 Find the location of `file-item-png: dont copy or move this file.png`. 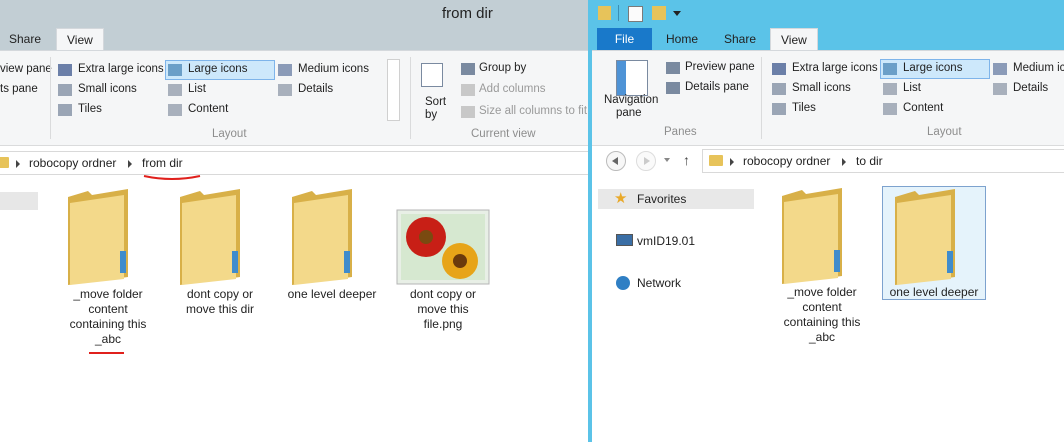

file-item-png: dont copy or move this file.png is located at coordinates (443, 271).